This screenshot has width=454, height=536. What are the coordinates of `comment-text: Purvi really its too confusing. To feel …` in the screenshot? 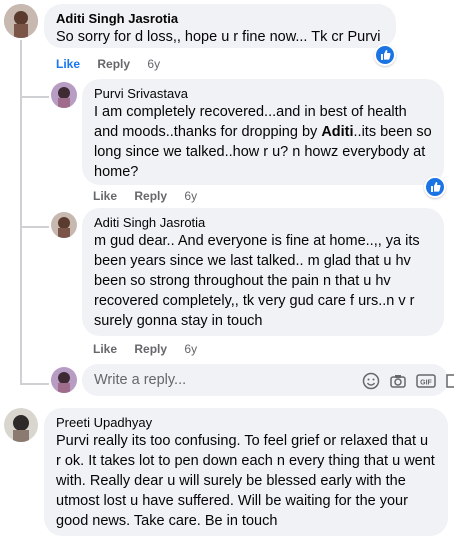 It's located at (245, 481).